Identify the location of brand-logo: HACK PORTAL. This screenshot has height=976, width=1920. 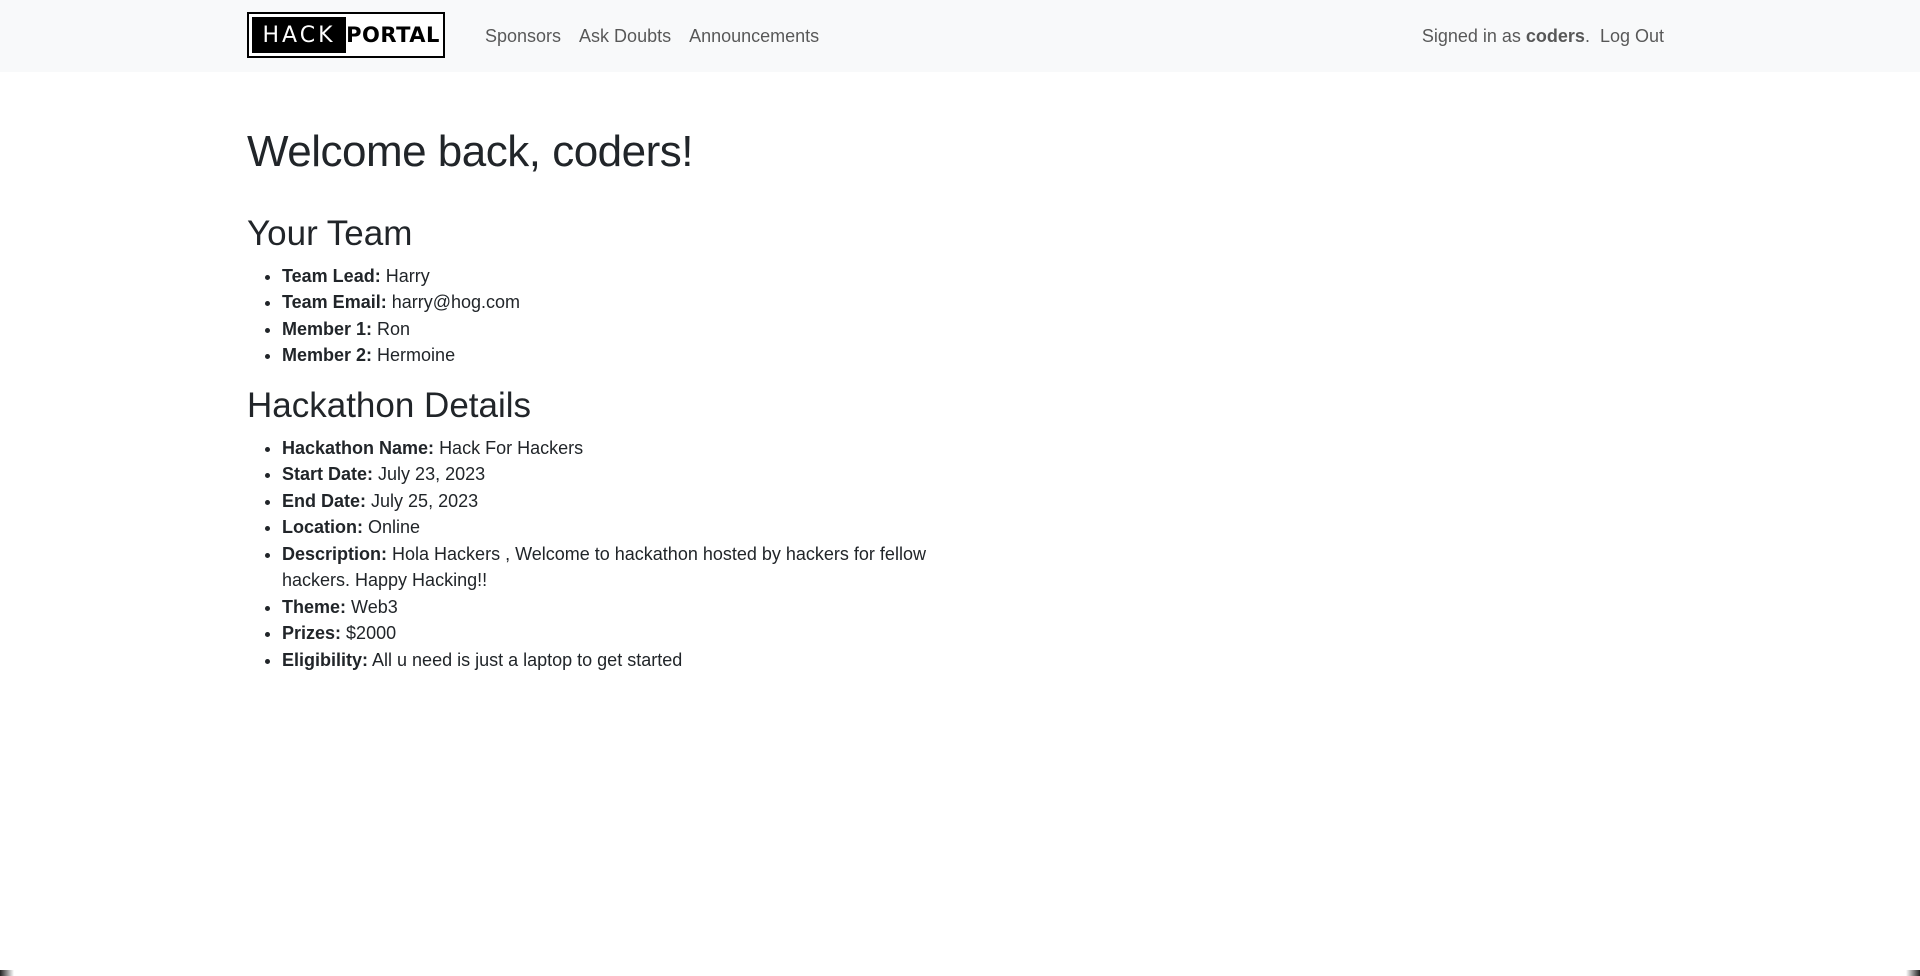
(346, 35).